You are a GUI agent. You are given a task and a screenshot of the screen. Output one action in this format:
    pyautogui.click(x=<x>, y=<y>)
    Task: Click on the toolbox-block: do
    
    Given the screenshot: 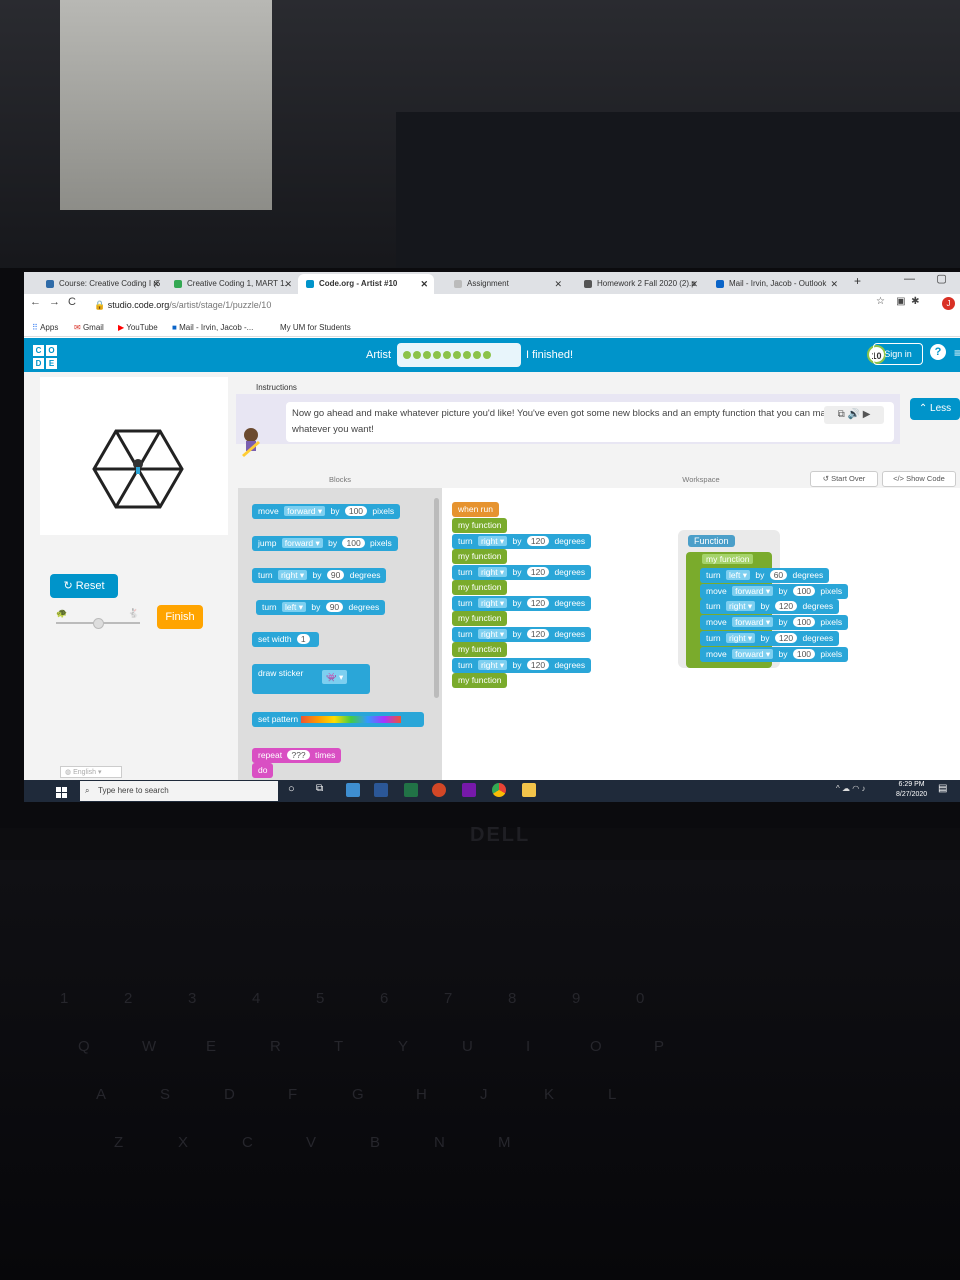 What is the action you would take?
    pyautogui.click(x=263, y=770)
    